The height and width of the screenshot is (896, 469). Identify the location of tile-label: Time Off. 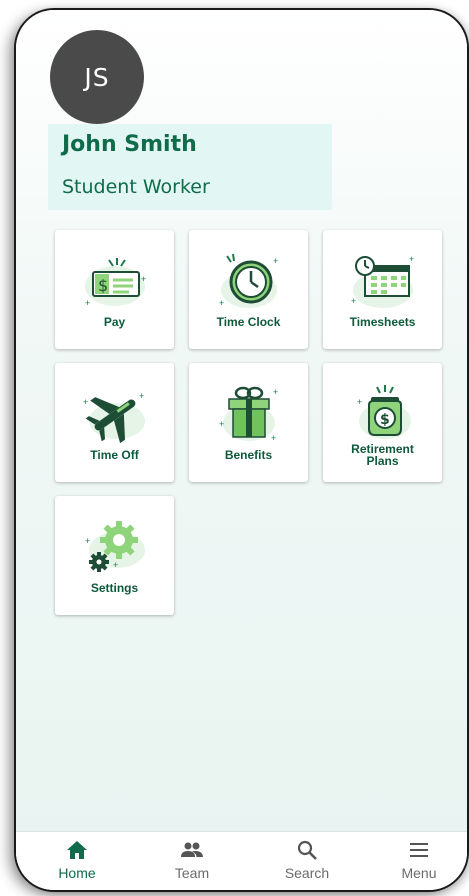
(114, 455).